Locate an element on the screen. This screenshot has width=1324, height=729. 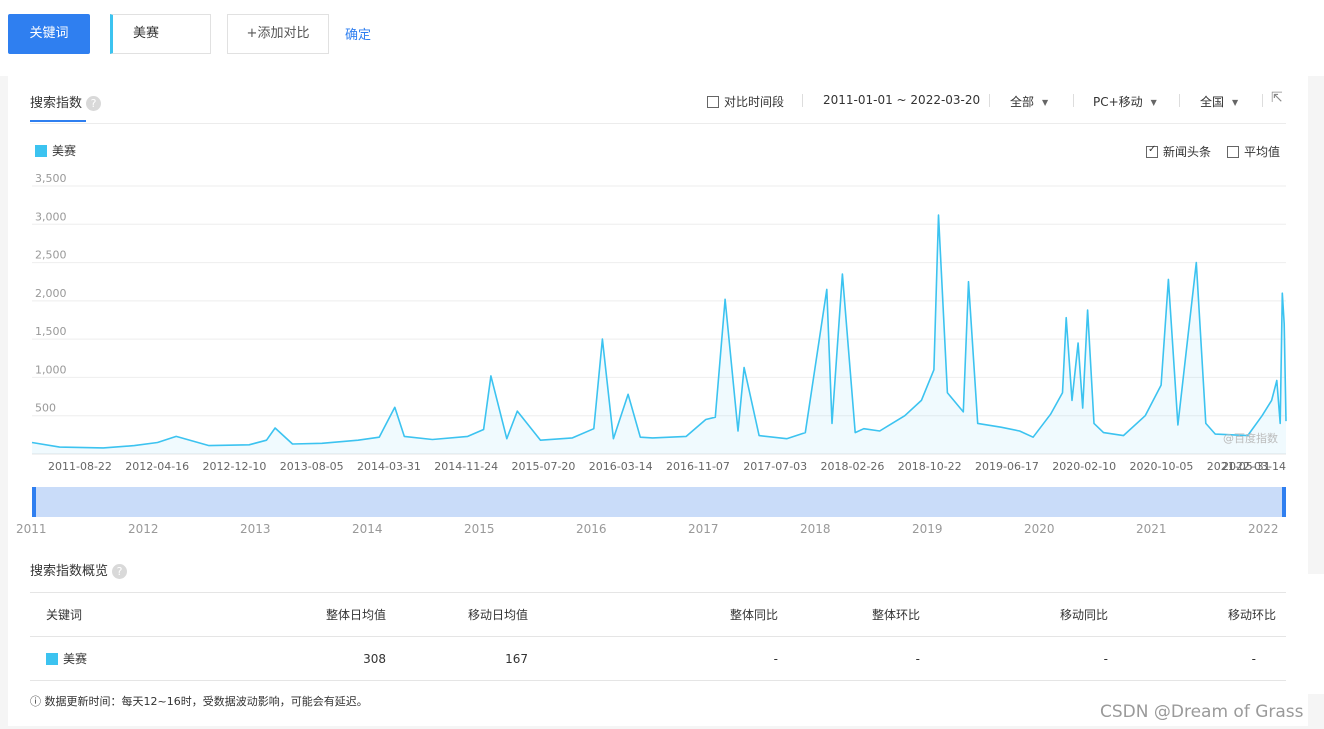
x-tick-label: 2014-11-24 is located at coordinates (466, 466).